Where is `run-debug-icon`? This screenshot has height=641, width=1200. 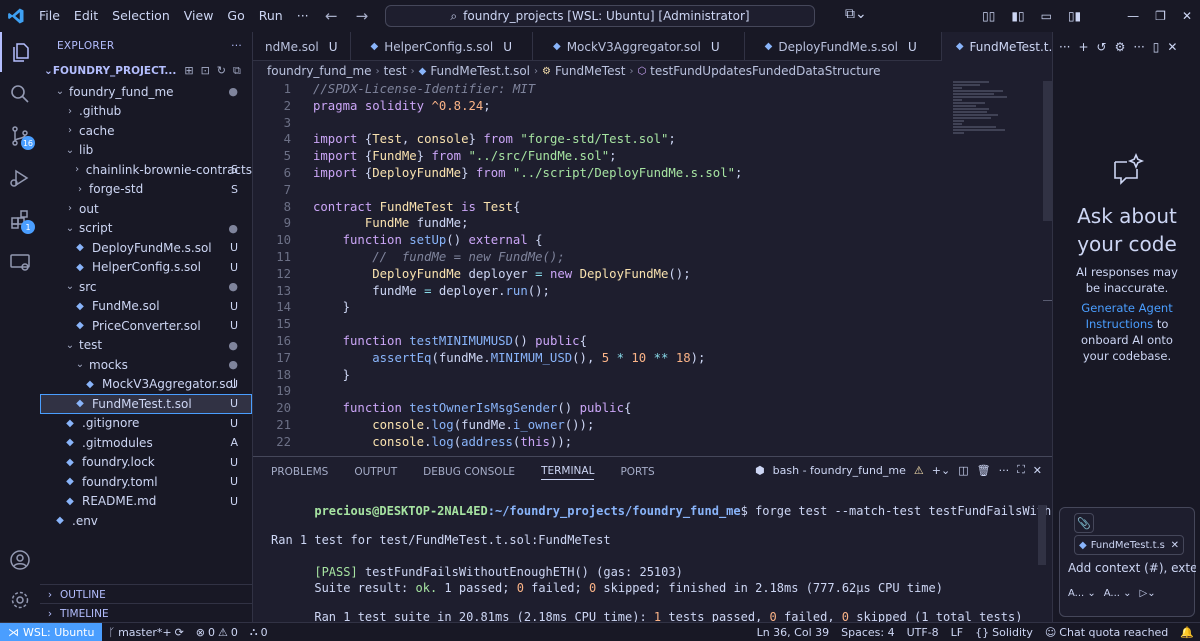
run-debug-icon is located at coordinates (20, 178).